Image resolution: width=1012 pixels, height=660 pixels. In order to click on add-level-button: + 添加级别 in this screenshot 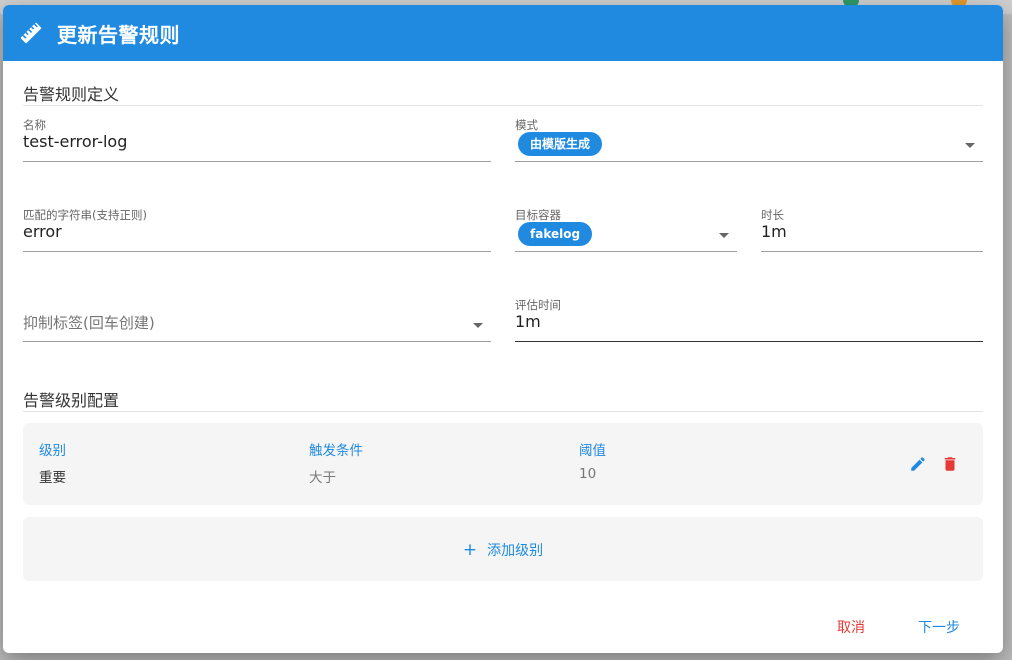, I will do `click(503, 549)`.